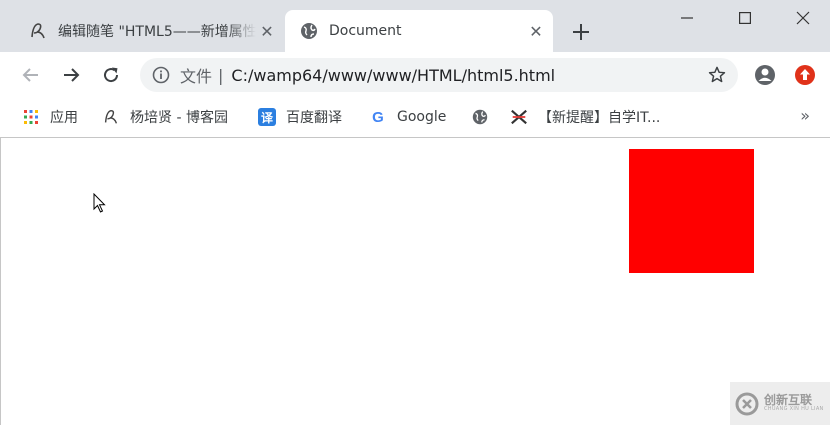 The width and height of the screenshot is (830, 425). I want to click on watermark: 创新互联 CHUANG XIN HU LIAN, so click(780, 403).